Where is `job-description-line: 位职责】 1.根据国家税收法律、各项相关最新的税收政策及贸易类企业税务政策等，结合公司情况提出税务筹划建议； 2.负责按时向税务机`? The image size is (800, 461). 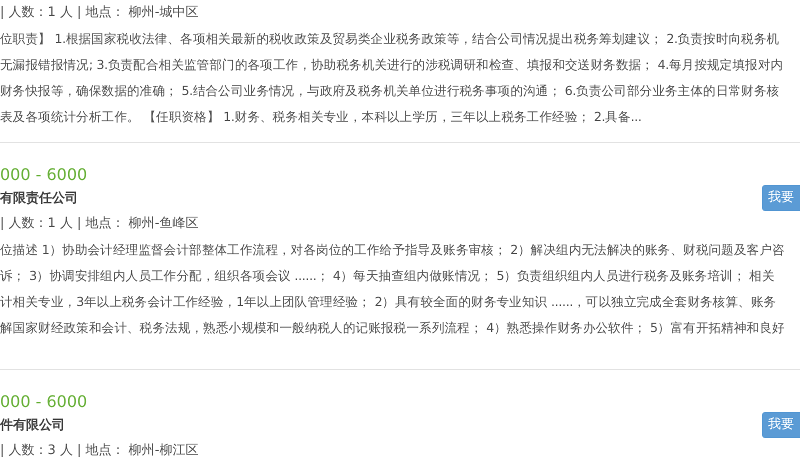
job-description-line: 位职责】 1.根据国家税收法律、各项相关最新的税收政策及贸易类企业税务政策等，结合公司情况提出税务筹划建议； 2.负责按时向税务机 is located at coordinates (390, 39).